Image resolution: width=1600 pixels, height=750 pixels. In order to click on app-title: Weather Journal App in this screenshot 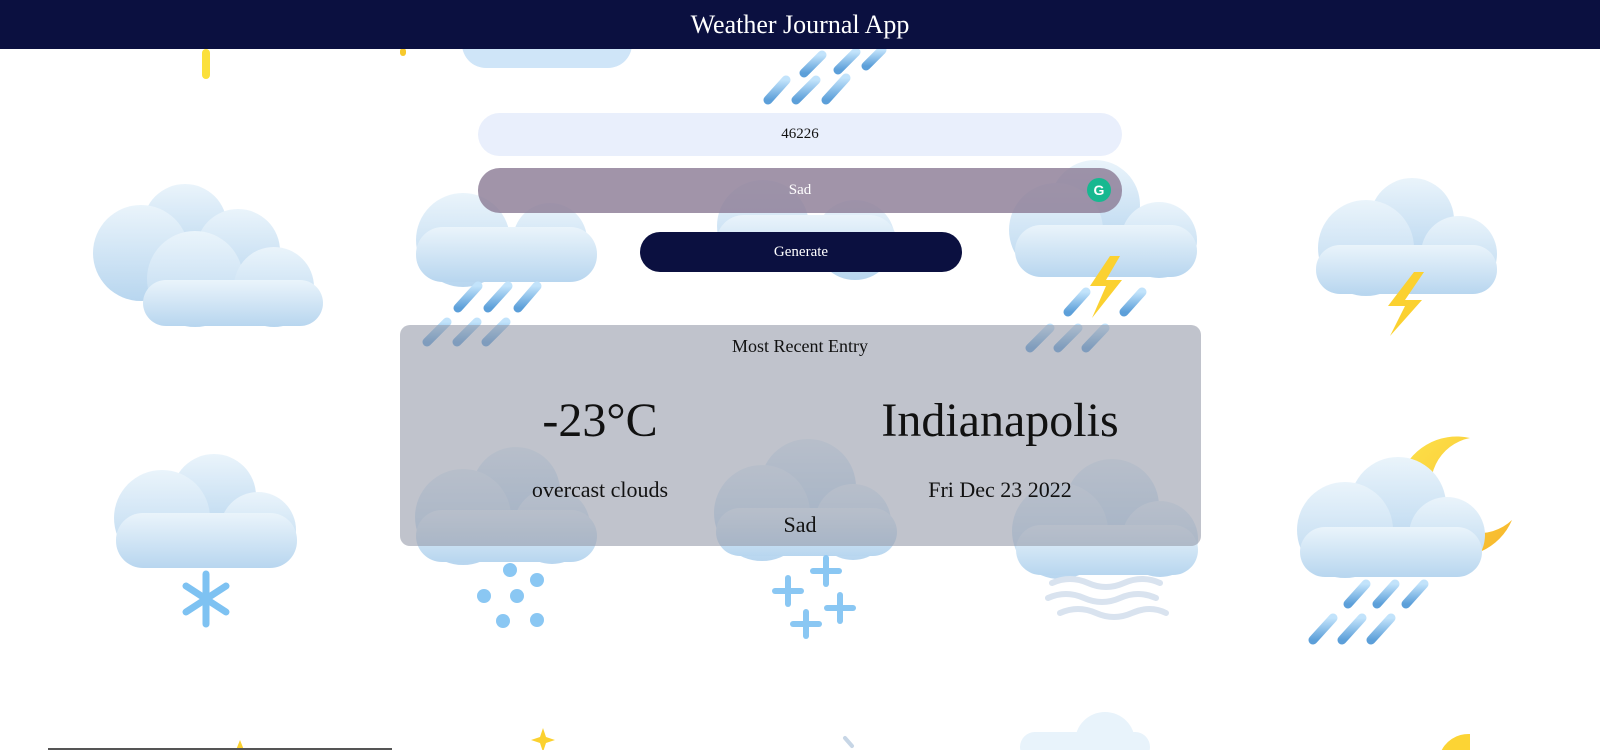, I will do `click(800, 24)`.